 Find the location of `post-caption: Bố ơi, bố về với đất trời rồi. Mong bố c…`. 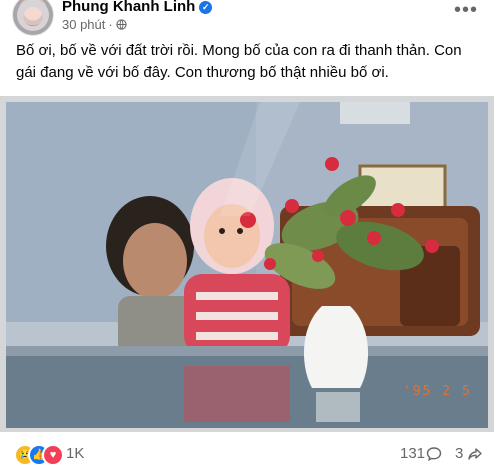

post-caption: Bố ơi, bố về với đất trời rồi. Mong bố c… is located at coordinates (239, 61).